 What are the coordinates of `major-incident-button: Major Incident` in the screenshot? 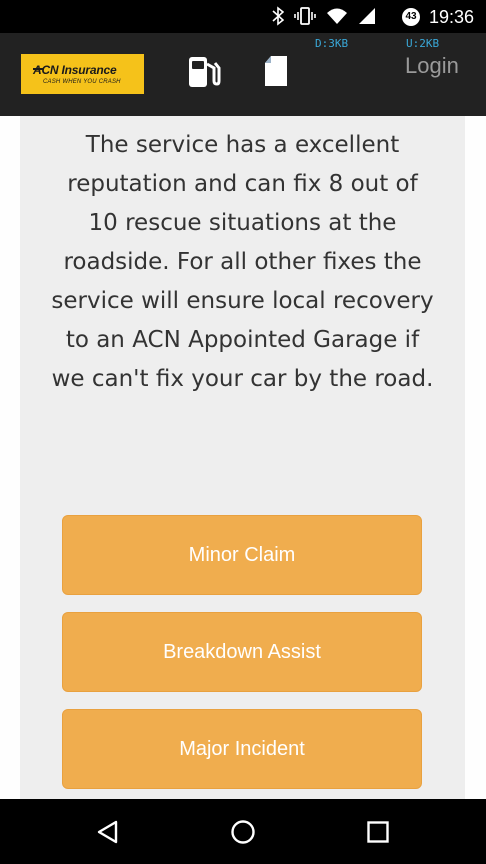 It's located at (242, 749).